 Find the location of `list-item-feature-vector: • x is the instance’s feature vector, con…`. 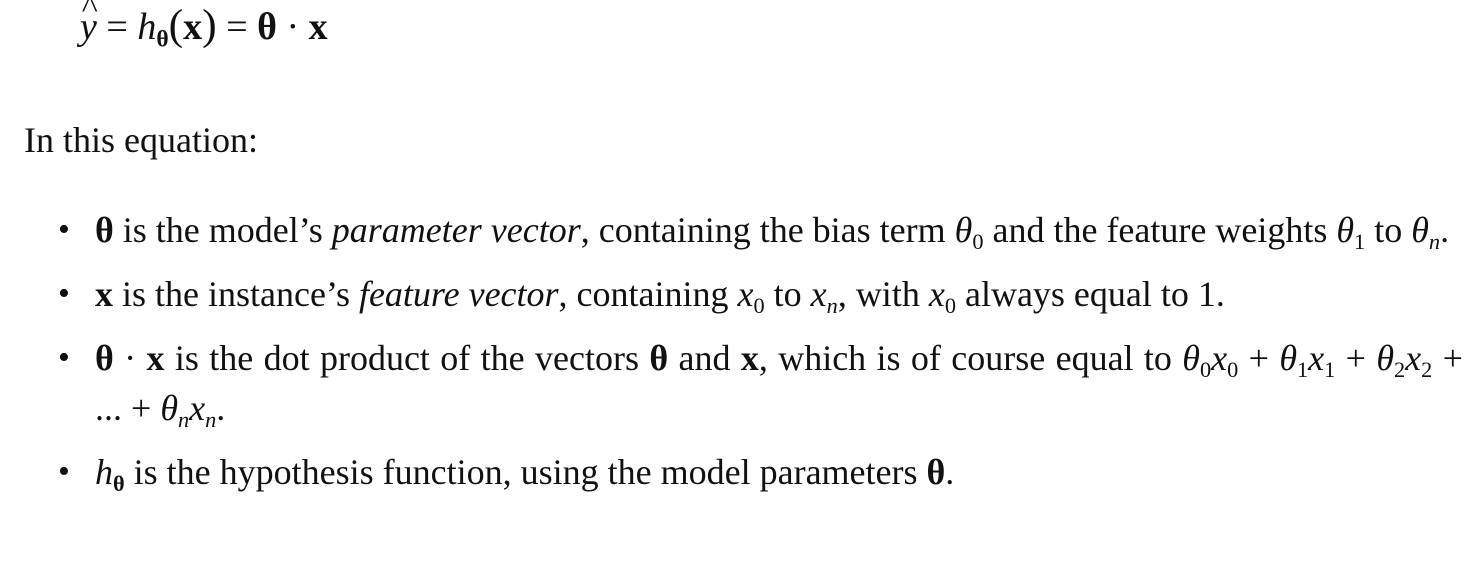

list-item-feature-vector: • x is the instance’s feature vector, con… is located at coordinates (741, 294).